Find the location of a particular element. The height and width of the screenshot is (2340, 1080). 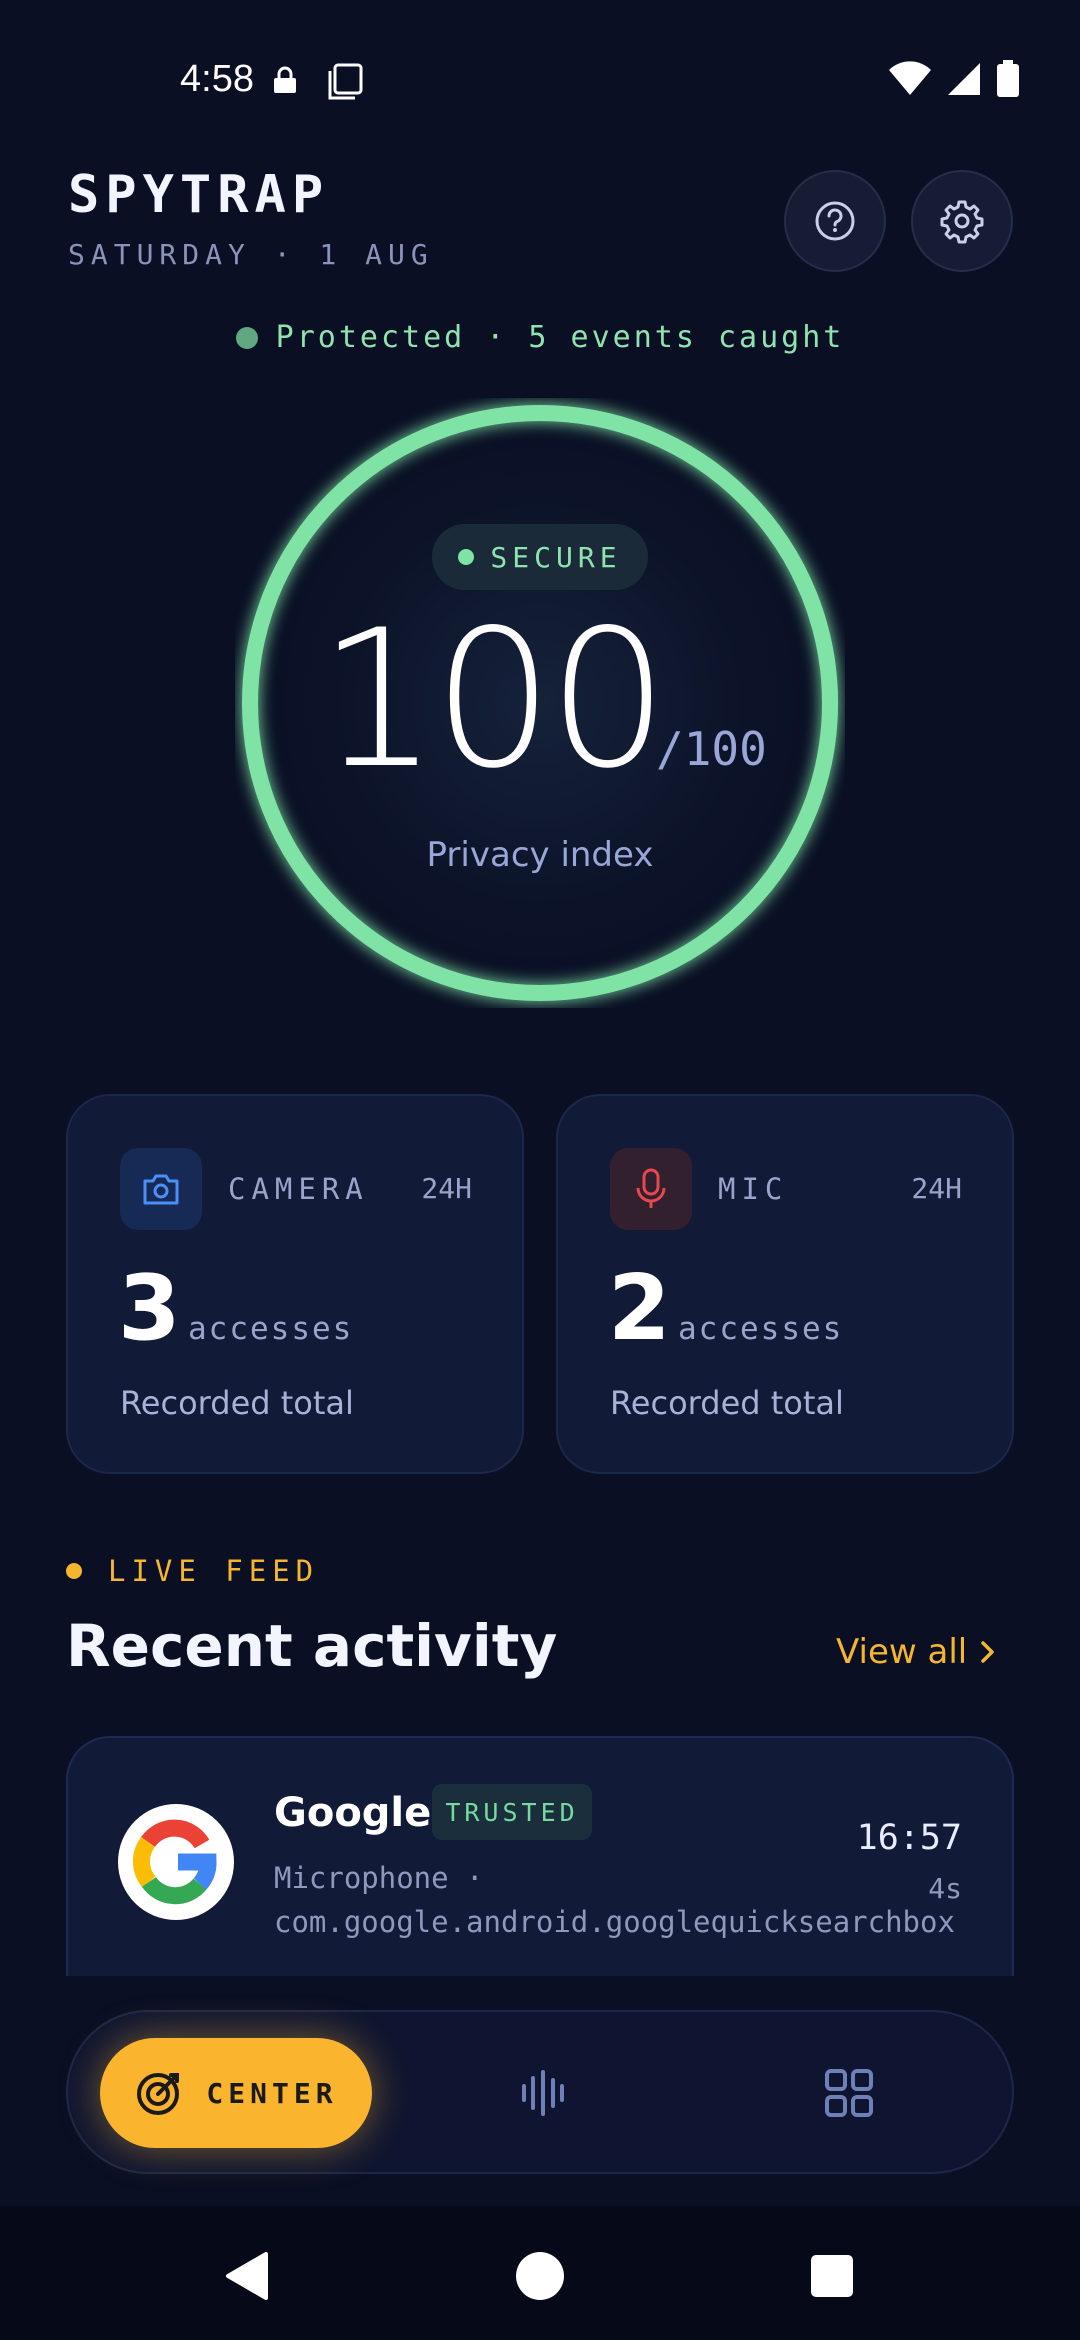

recents-icon is located at coordinates (832, 2276).